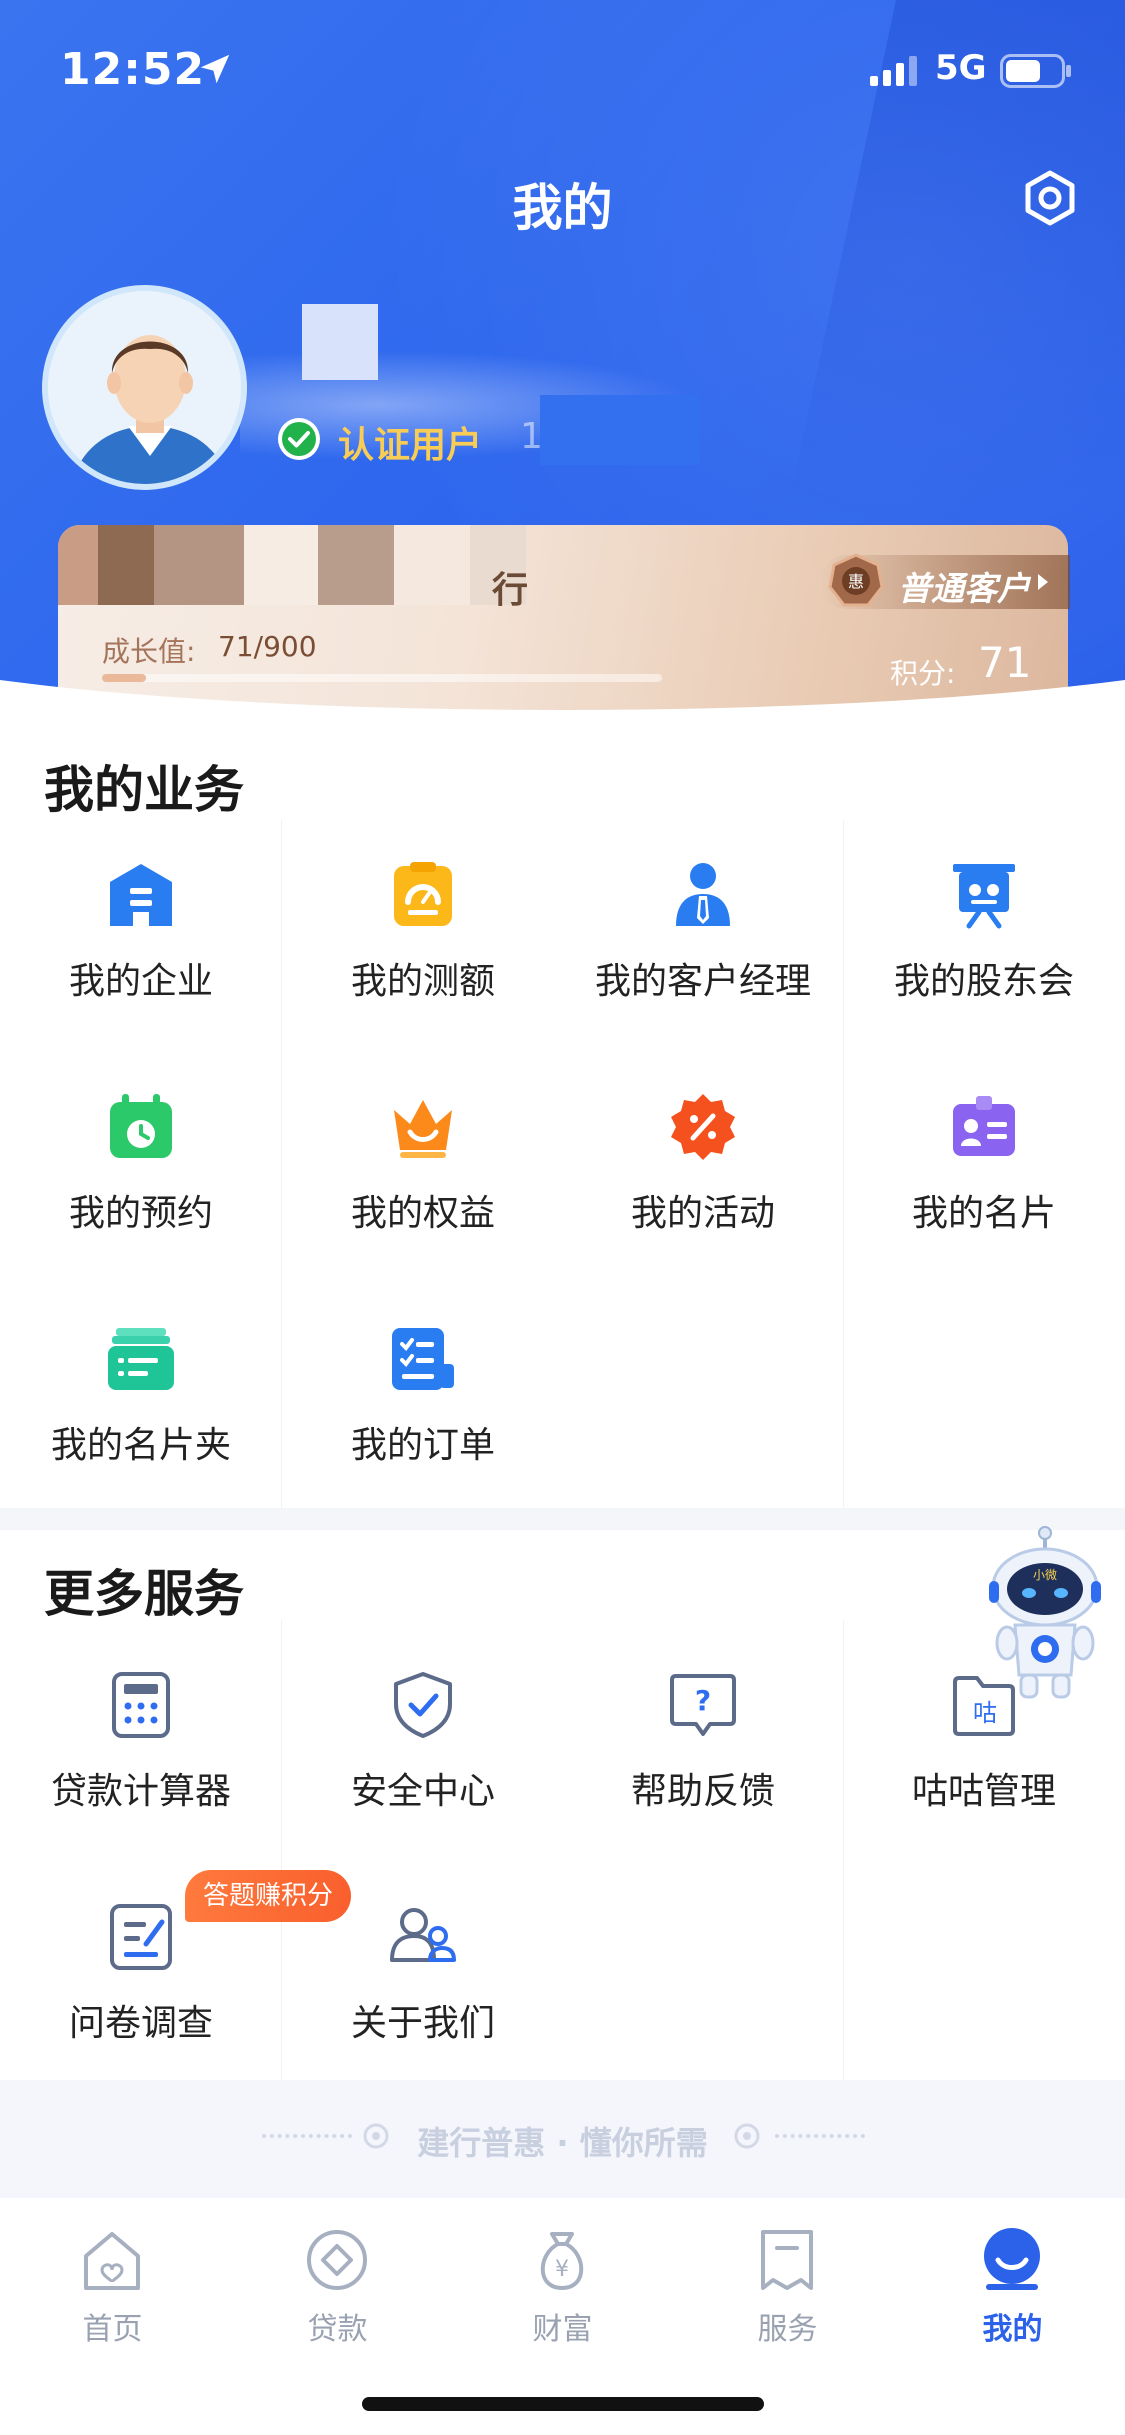  Describe the element at coordinates (893, 71) in the screenshot. I see `cellular-signal-icon` at that location.